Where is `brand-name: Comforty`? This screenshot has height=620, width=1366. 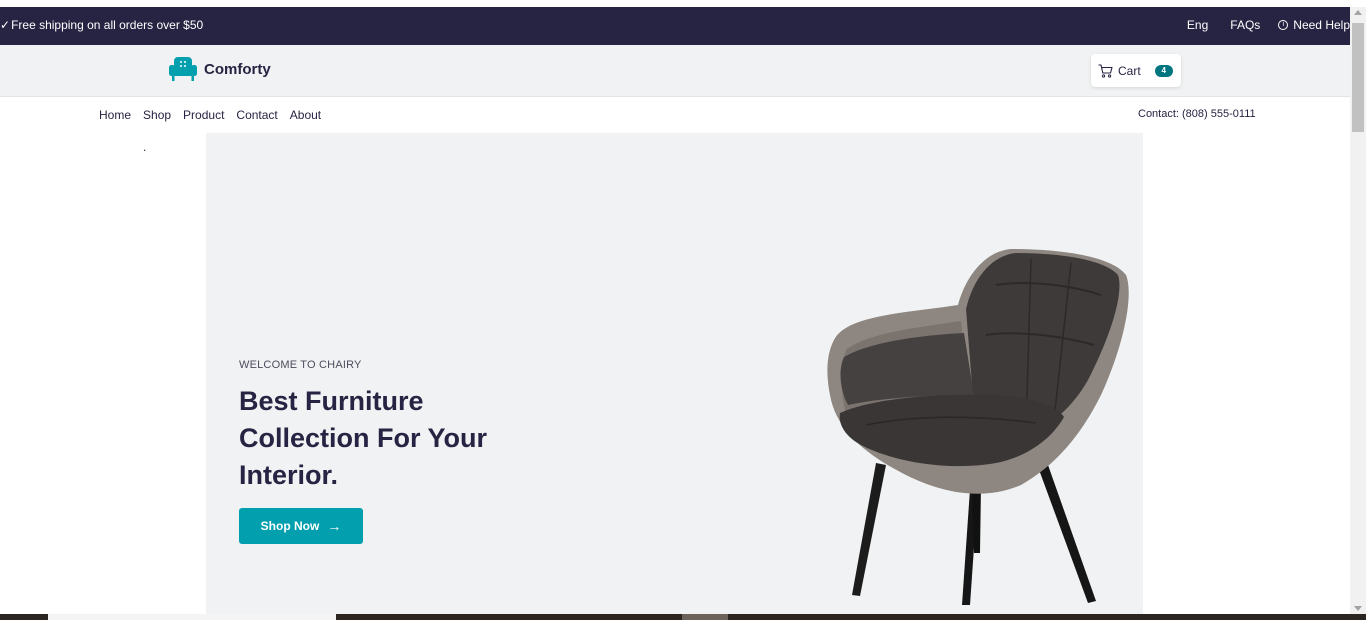
brand-name: Comforty is located at coordinates (237, 69).